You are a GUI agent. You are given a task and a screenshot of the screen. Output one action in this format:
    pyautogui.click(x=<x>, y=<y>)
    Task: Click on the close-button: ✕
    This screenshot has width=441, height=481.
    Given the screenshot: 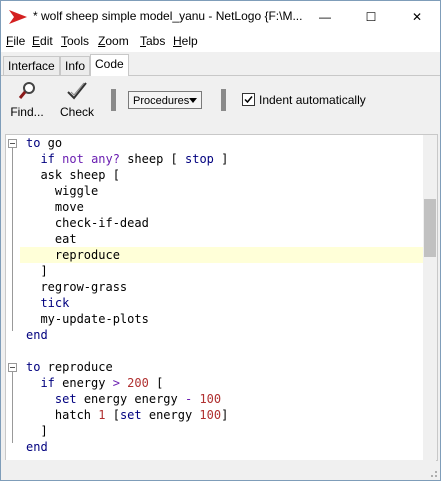 What is the action you would take?
    pyautogui.click(x=417, y=16)
    